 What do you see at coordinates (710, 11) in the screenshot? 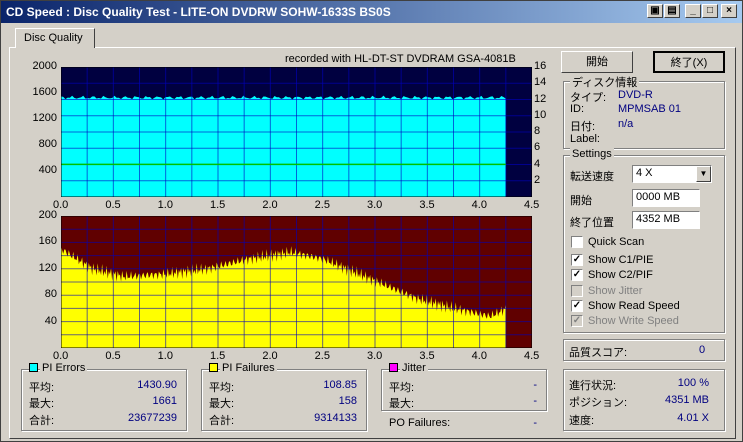
I see `maximize-icon: □` at bounding box center [710, 11].